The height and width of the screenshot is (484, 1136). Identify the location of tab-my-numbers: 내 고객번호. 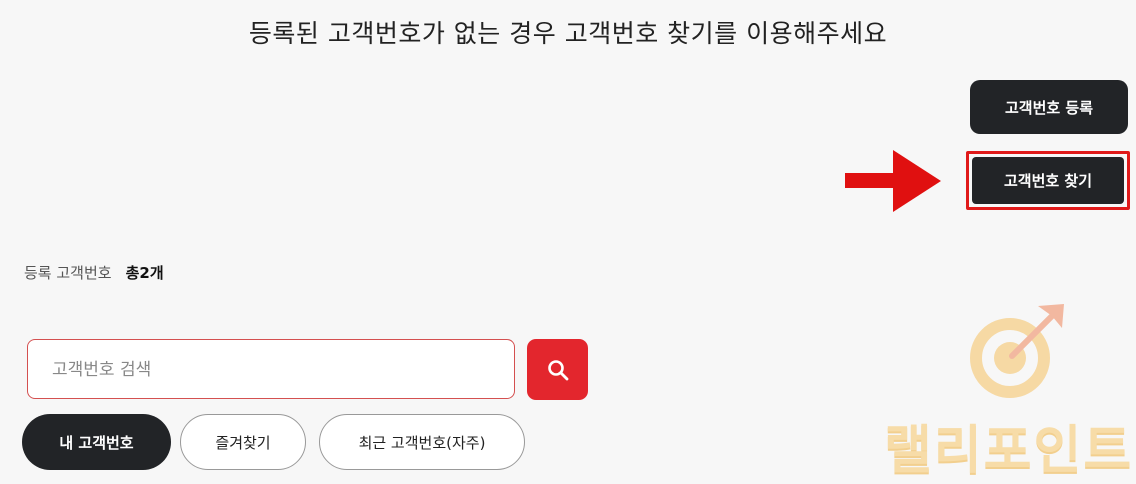
(96, 442).